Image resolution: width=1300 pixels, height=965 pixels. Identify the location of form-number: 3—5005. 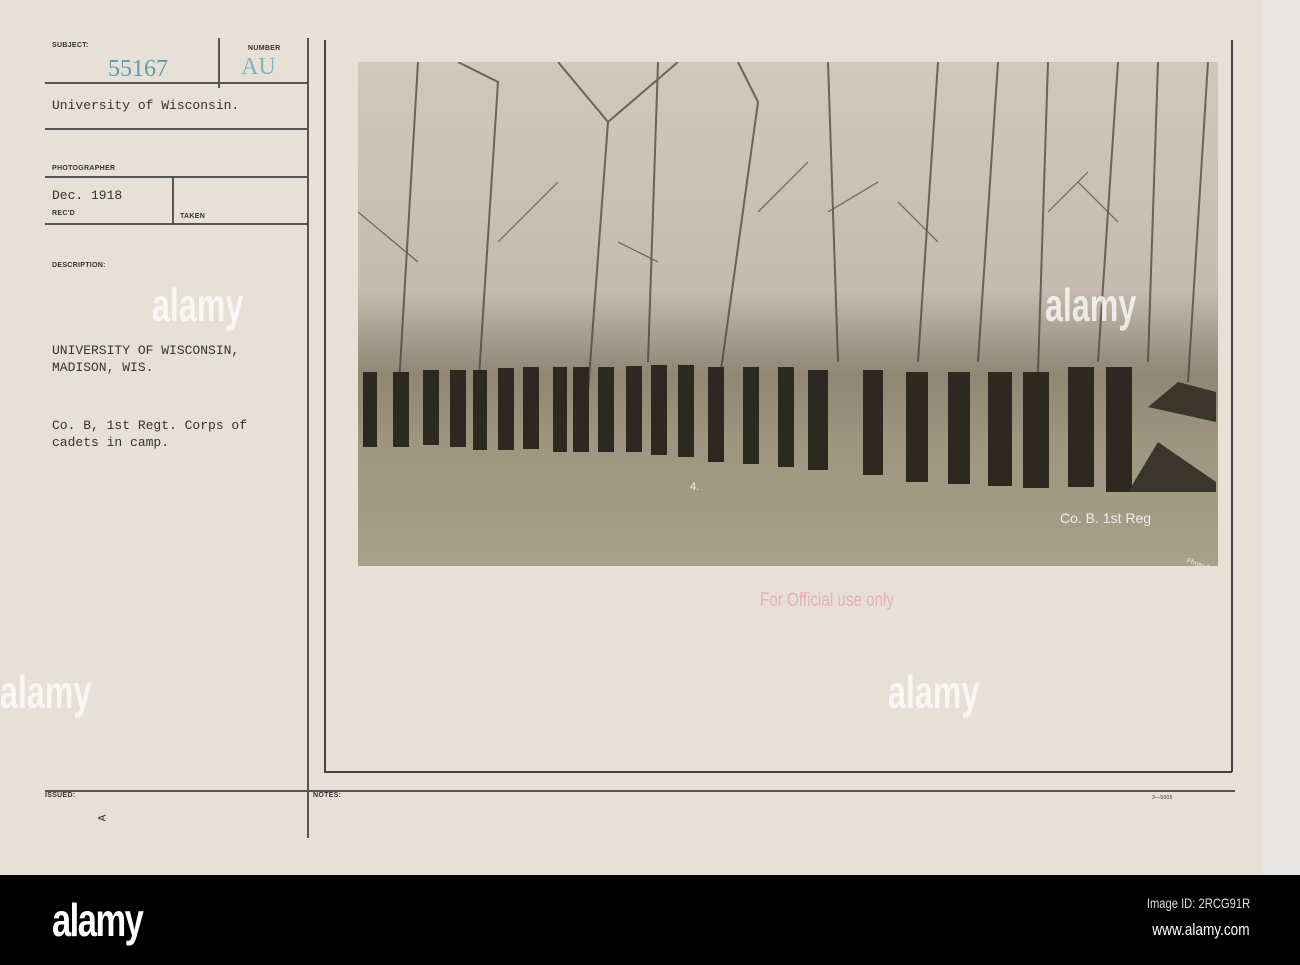
(1162, 798).